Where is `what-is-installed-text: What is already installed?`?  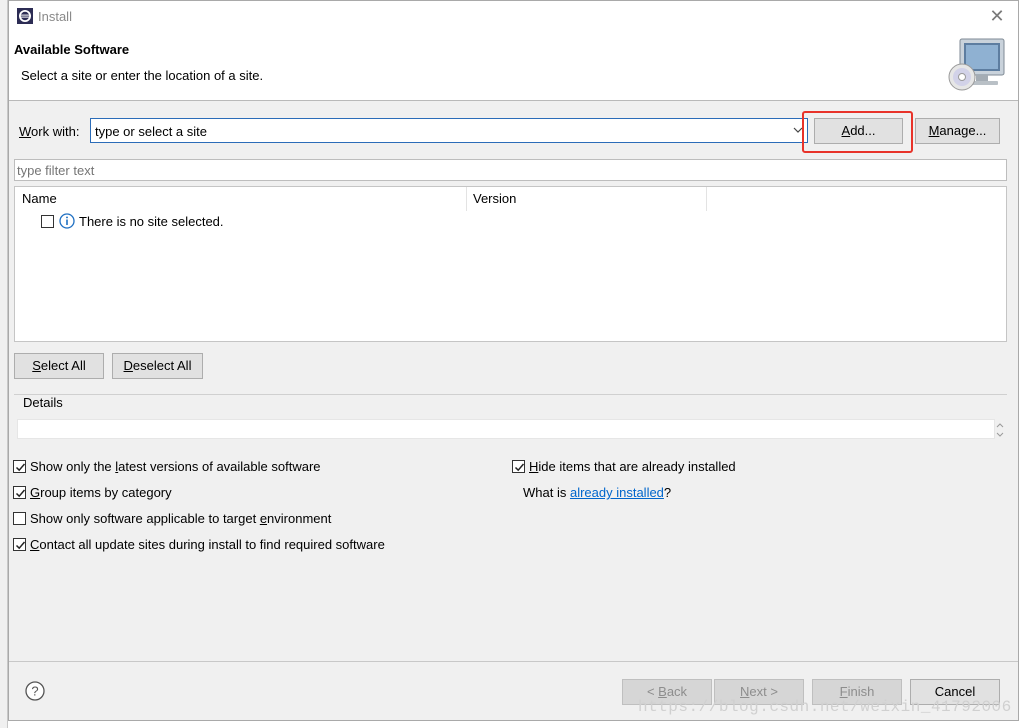
what-is-installed-text: What is already installed? is located at coordinates (597, 492).